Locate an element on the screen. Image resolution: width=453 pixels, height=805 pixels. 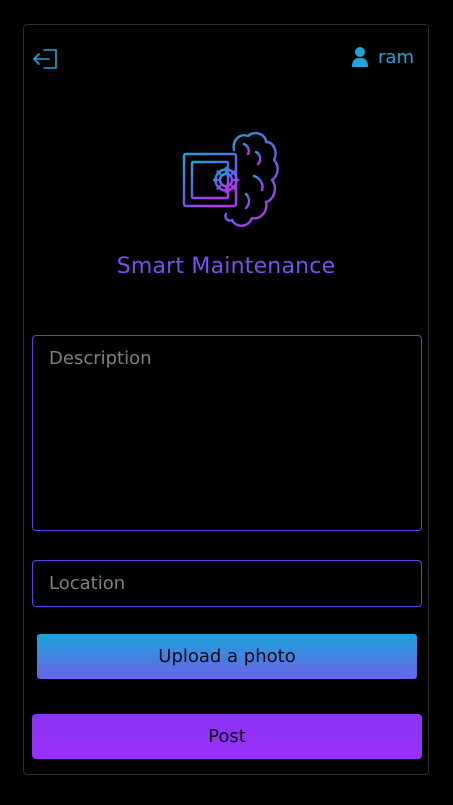
username: ram is located at coordinates (396, 57).